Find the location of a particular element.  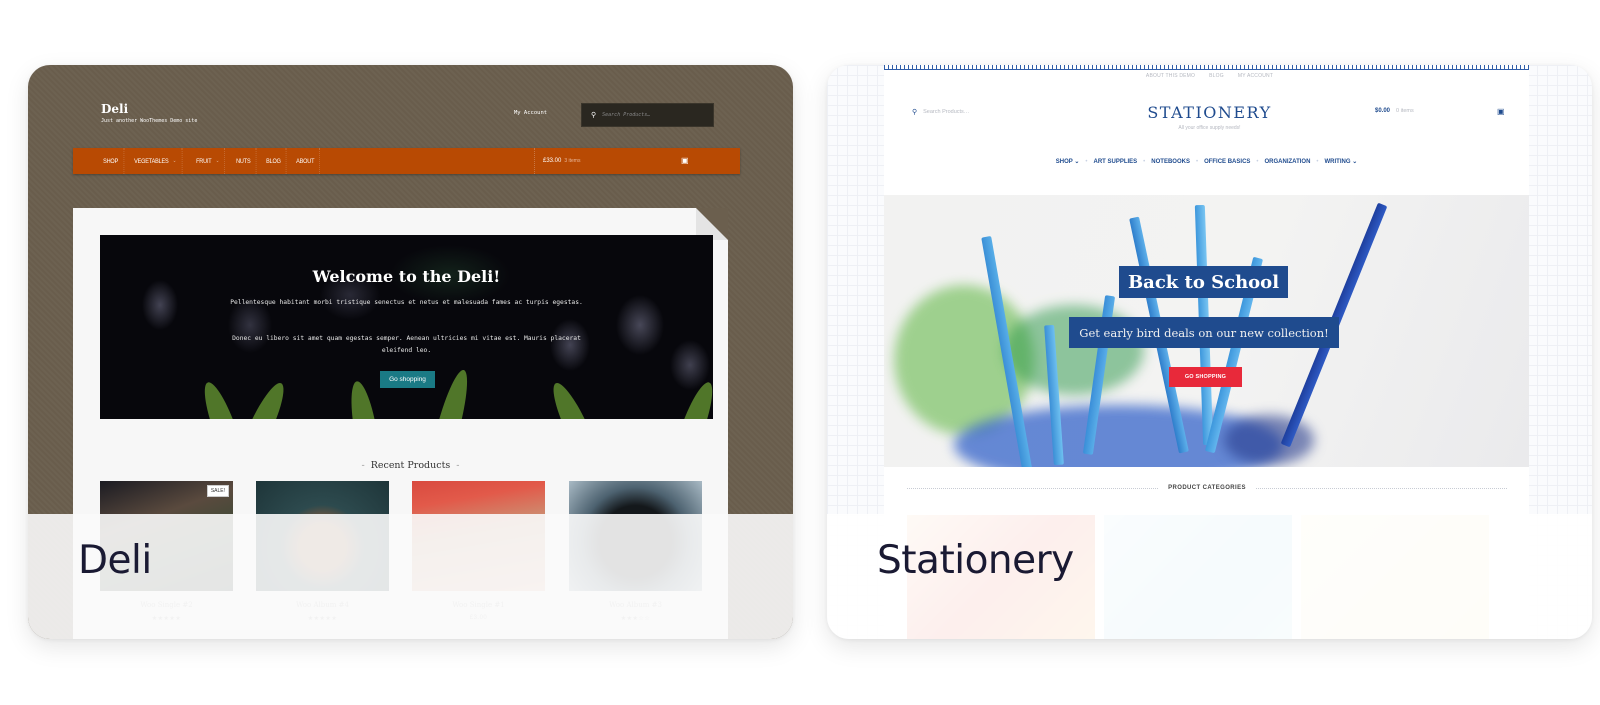

top-link: MY ACCOUNT is located at coordinates (1255, 76).